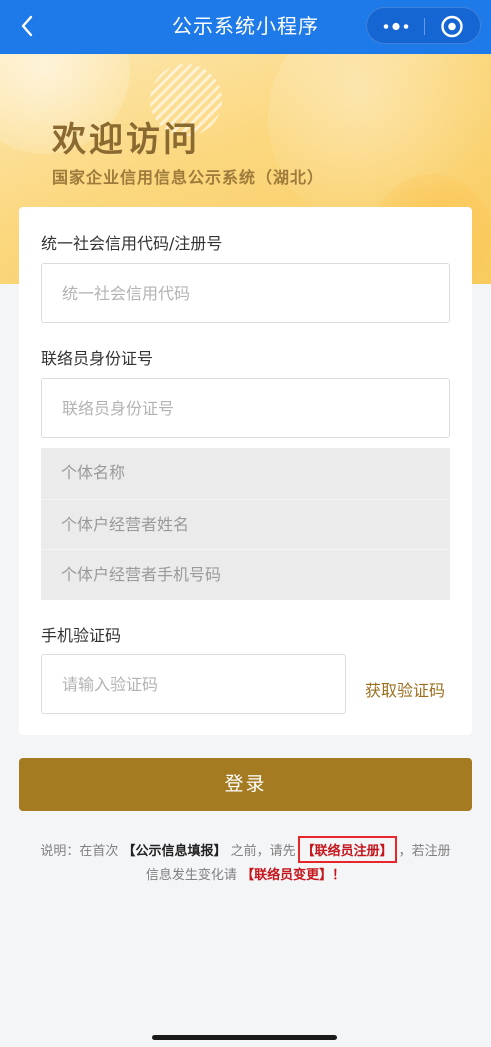 The image size is (491, 1047). Describe the element at coordinates (245, 784) in the screenshot. I see `login-button: 登录` at that location.